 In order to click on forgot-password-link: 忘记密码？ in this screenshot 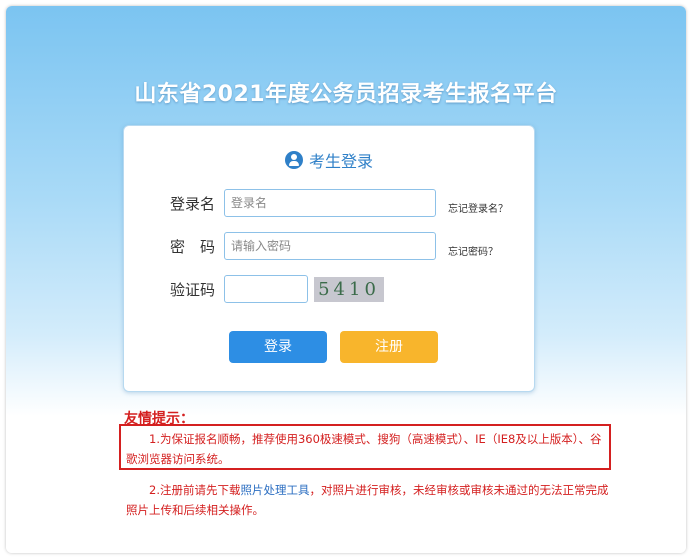, I will do `click(473, 250)`.